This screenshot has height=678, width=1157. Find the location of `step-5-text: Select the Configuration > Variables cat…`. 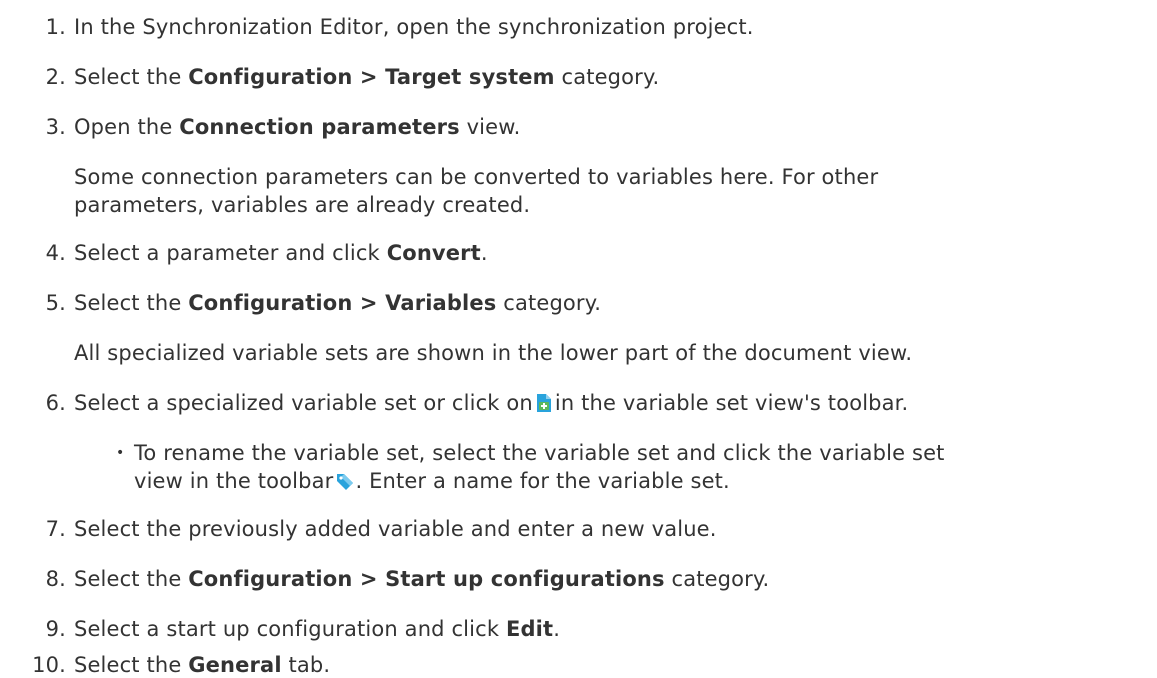

step-5-text: Select the Configuration > Variables cat… is located at coordinates (338, 303).